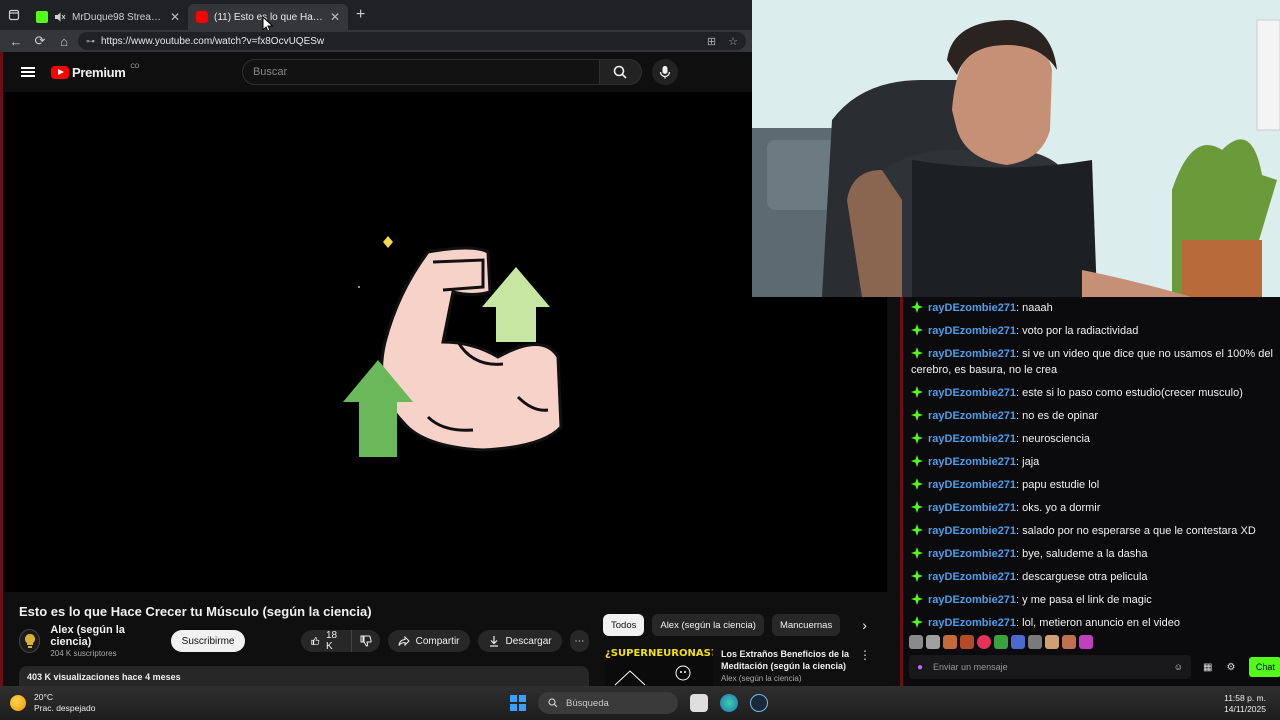 The height and width of the screenshot is (720, 1280). I want to click on subscriber-count: 204 K suscriptores, so click(83, 653).